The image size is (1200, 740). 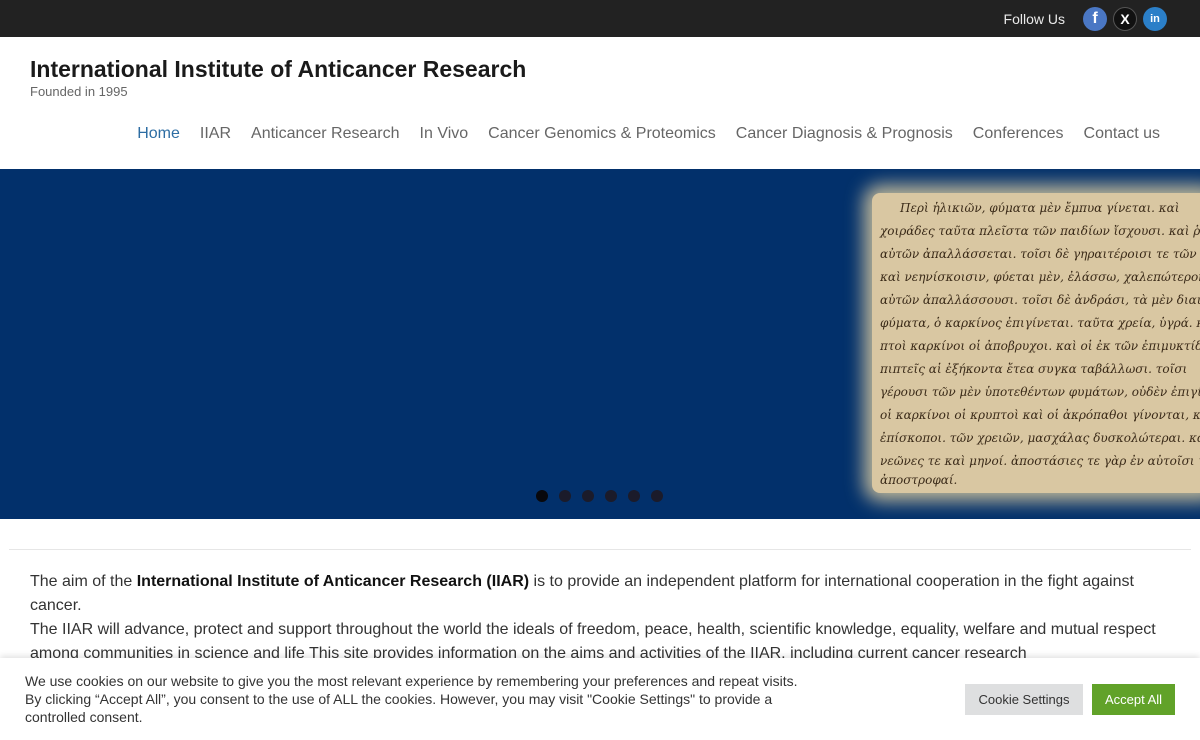 What do you see at coordinates (1133, 699) in the screenshot?
I see `accept-all-button: Accept All` at bounding box center [1133, 699].